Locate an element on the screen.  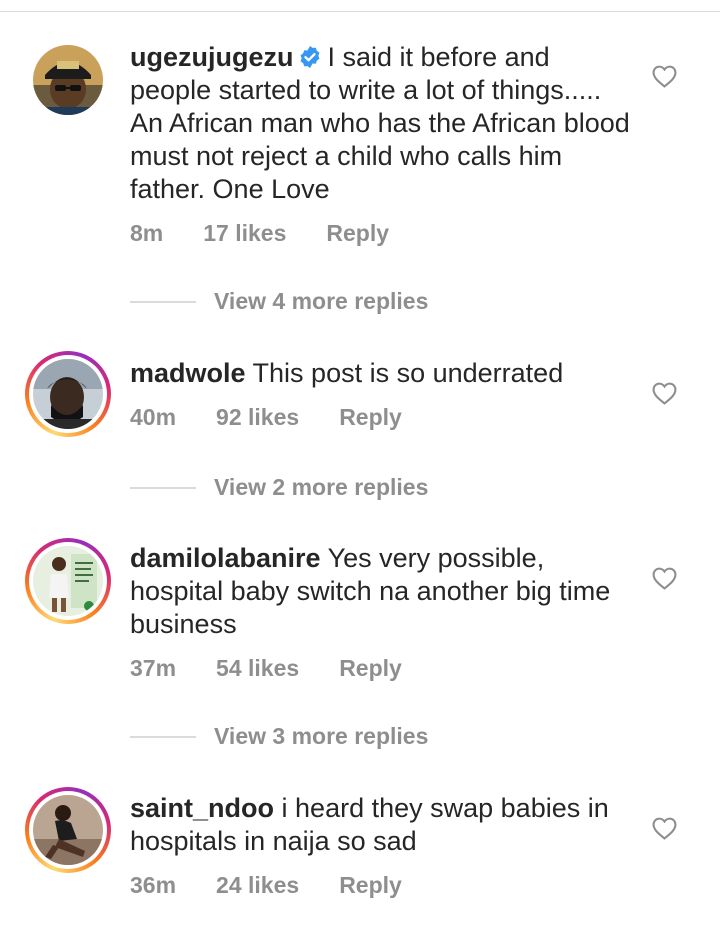
comment-meta: 40m 92 likes Reply is located at coordinates (266, 417).